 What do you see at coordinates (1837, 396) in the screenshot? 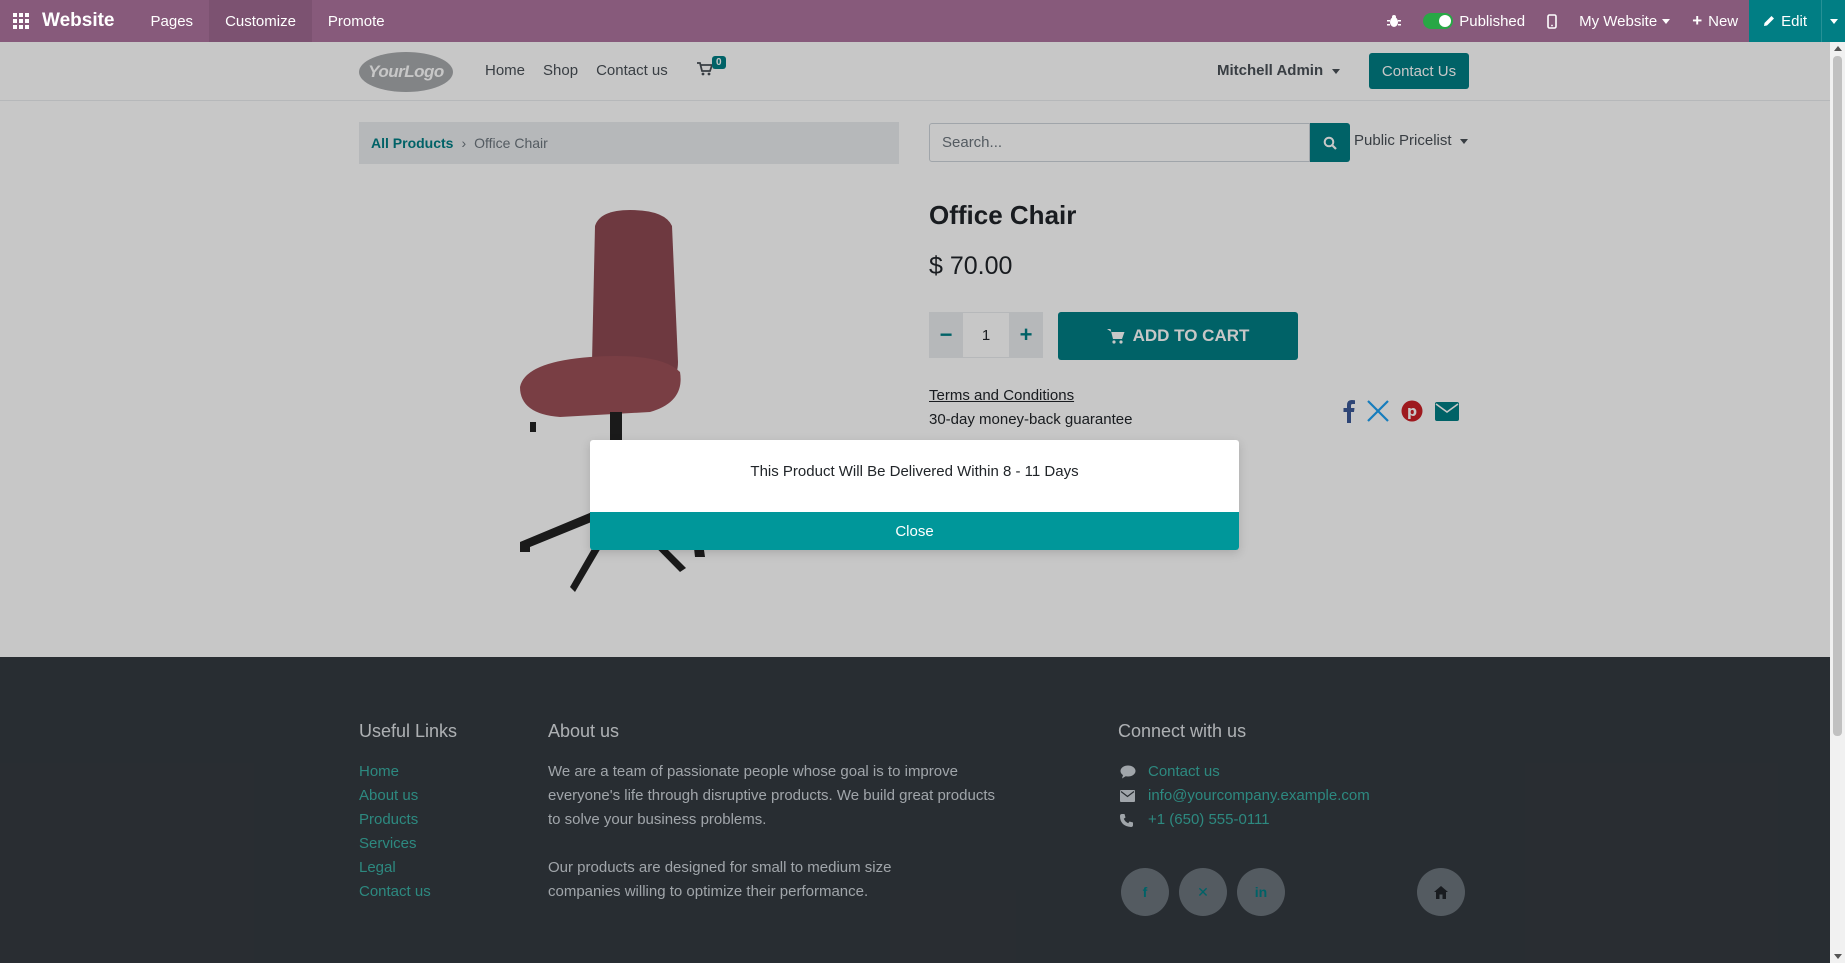
I see `scrollbar-thumb` at bounding box center [1837, 396].